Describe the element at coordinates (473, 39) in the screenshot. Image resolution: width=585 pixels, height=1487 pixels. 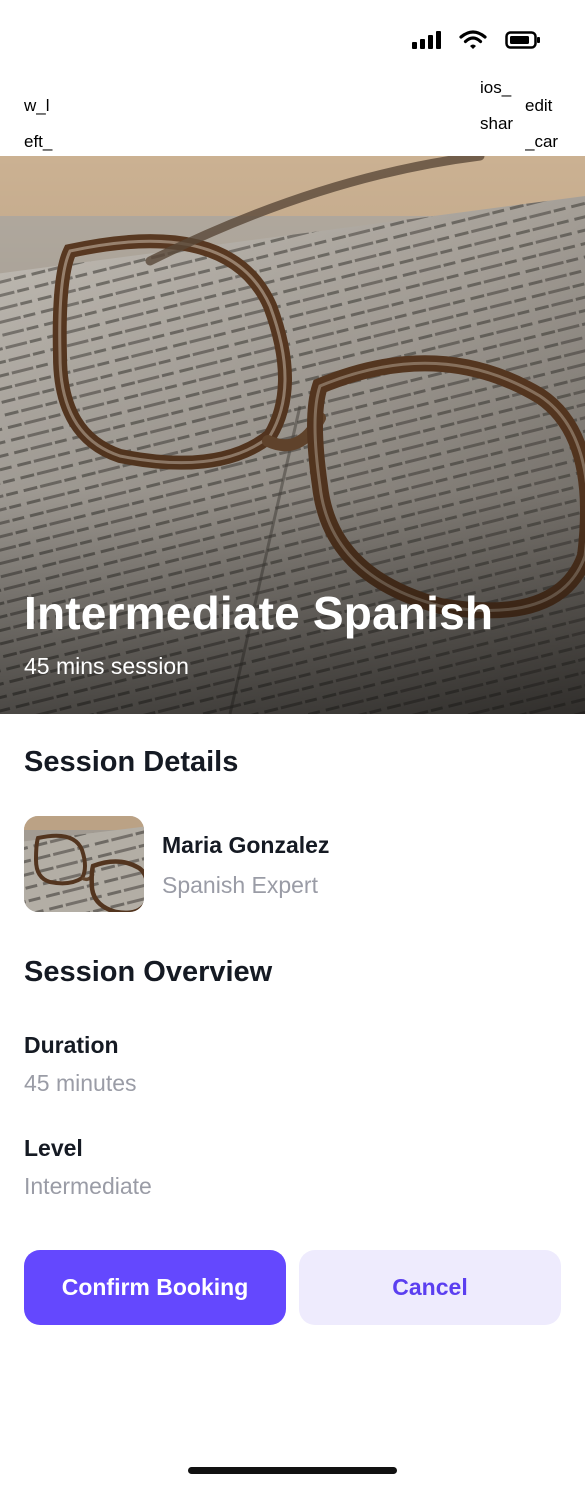
I see `wifi-icon` at that location.